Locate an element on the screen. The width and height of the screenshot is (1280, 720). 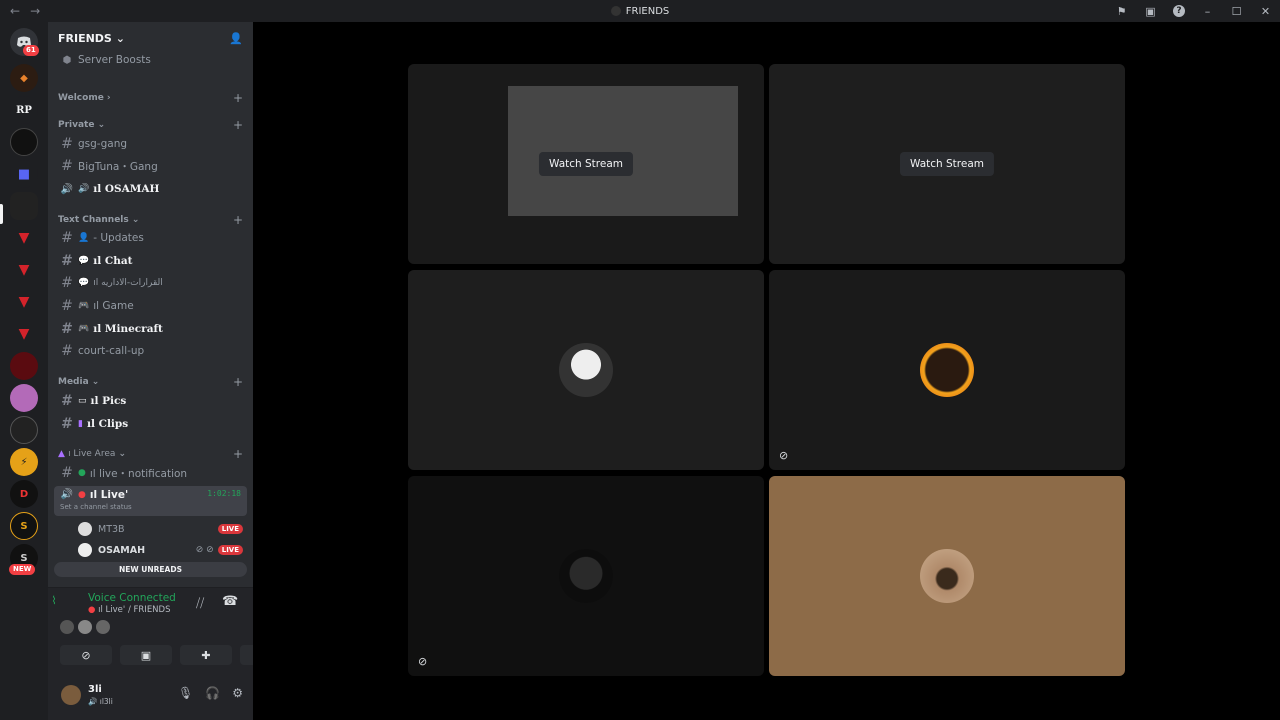
server-icon-red-3: ▼ is located at coordinates (24, 302).